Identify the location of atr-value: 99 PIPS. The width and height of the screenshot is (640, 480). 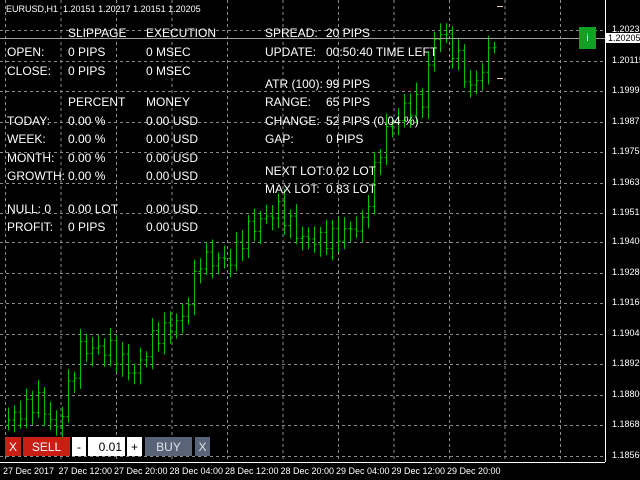
(348, 84).